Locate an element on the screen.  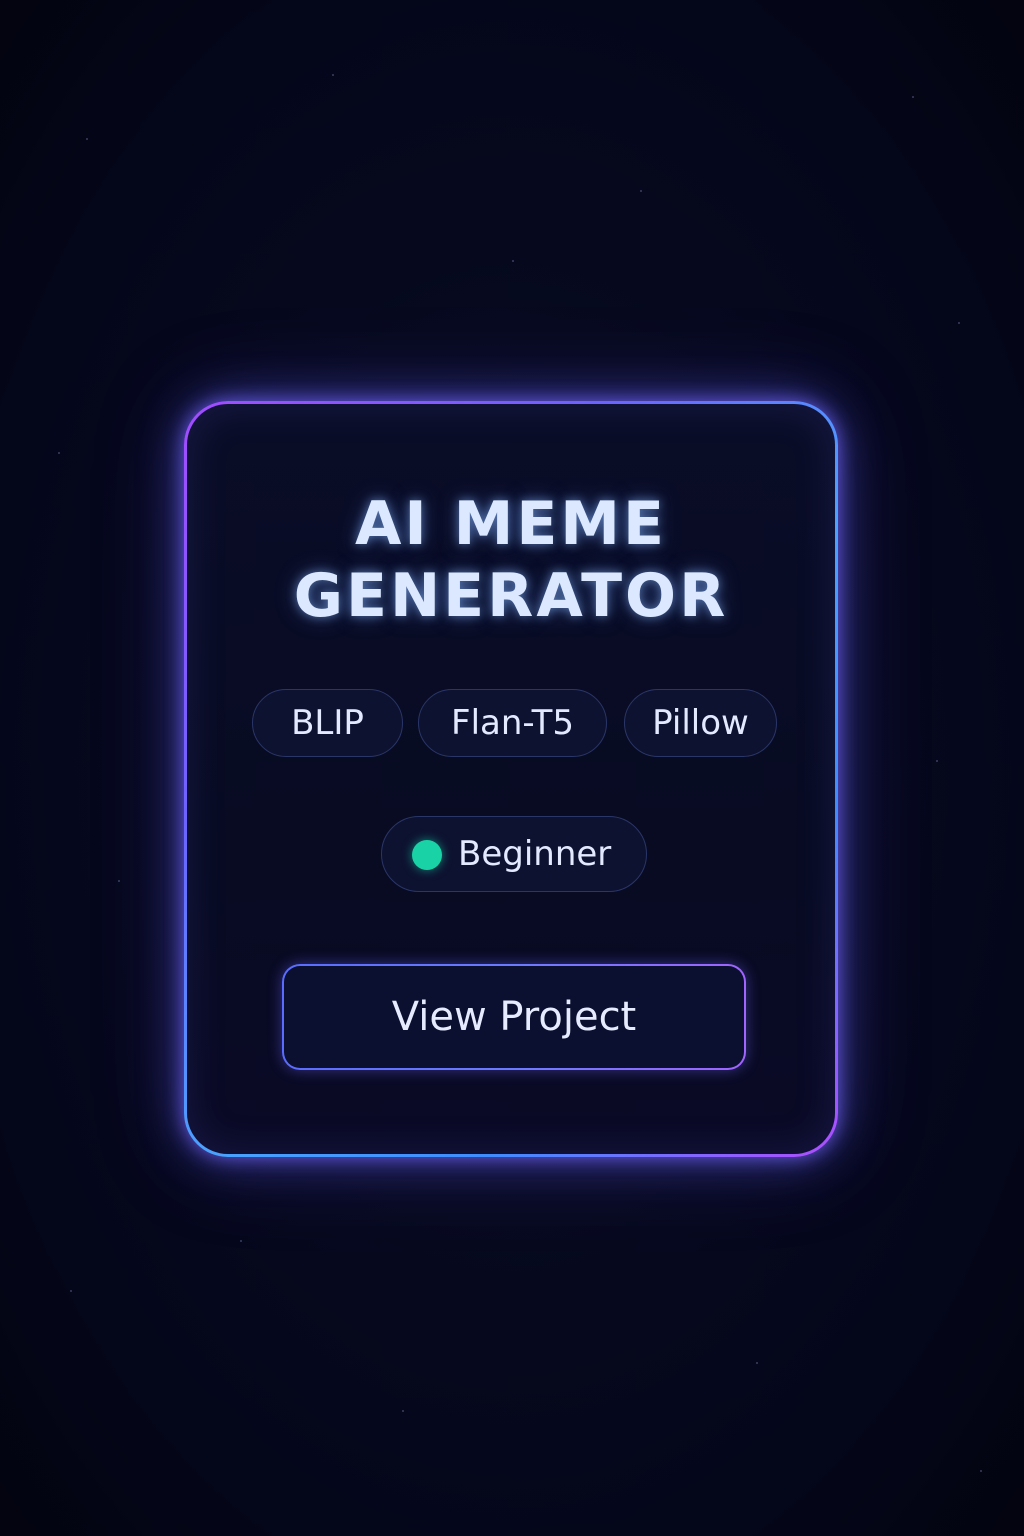
project-title-line-2: GENERATOR is located at coordinates (511, 596).